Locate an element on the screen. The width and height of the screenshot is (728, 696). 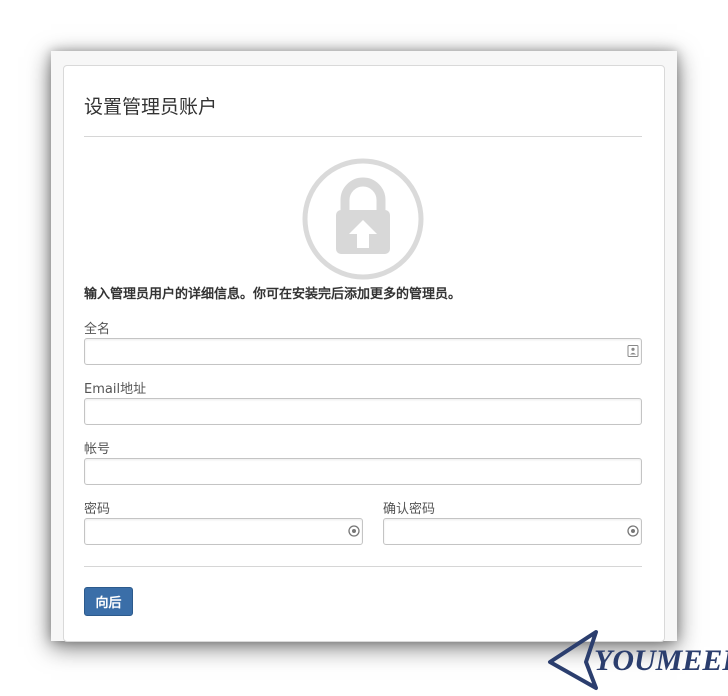
username-label: 帐号 is located at coordinates (97, 449).